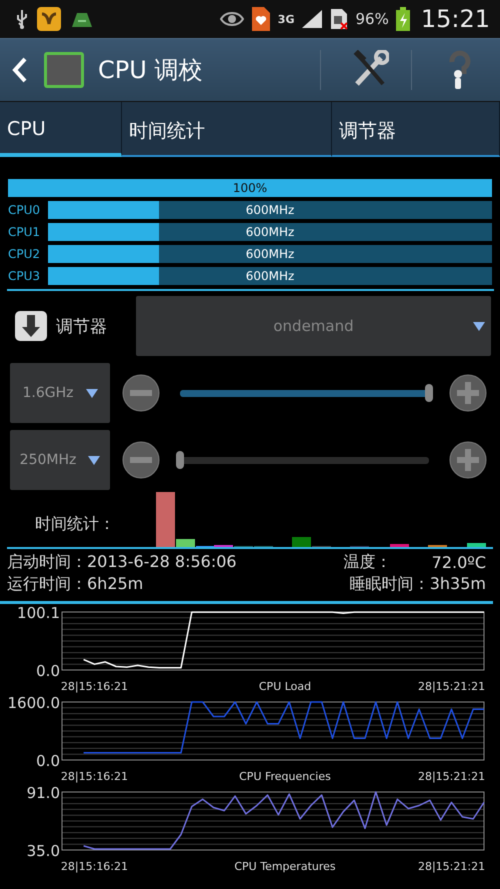 The width and height of the screenshot is (500, 889). What do you see at coordinates (285, 776) in the screenshot?
I see `chart-title: CPU Frequencies` at bounding box center [285, 776].